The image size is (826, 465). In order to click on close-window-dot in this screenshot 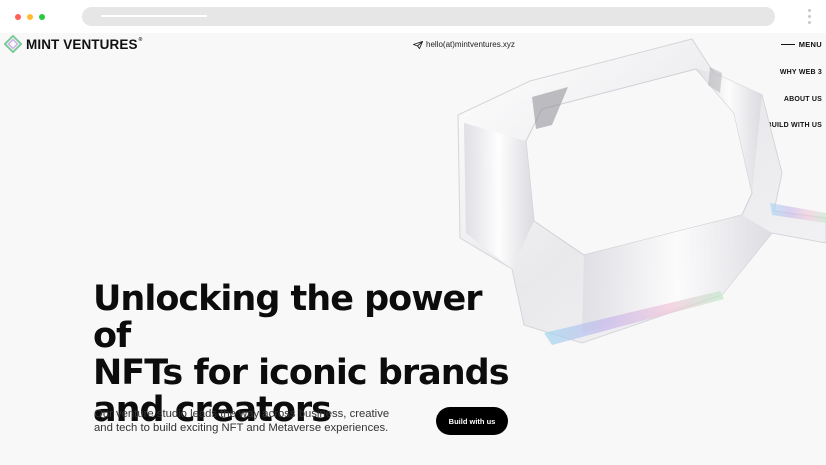, I will do `click(18, 17)`.